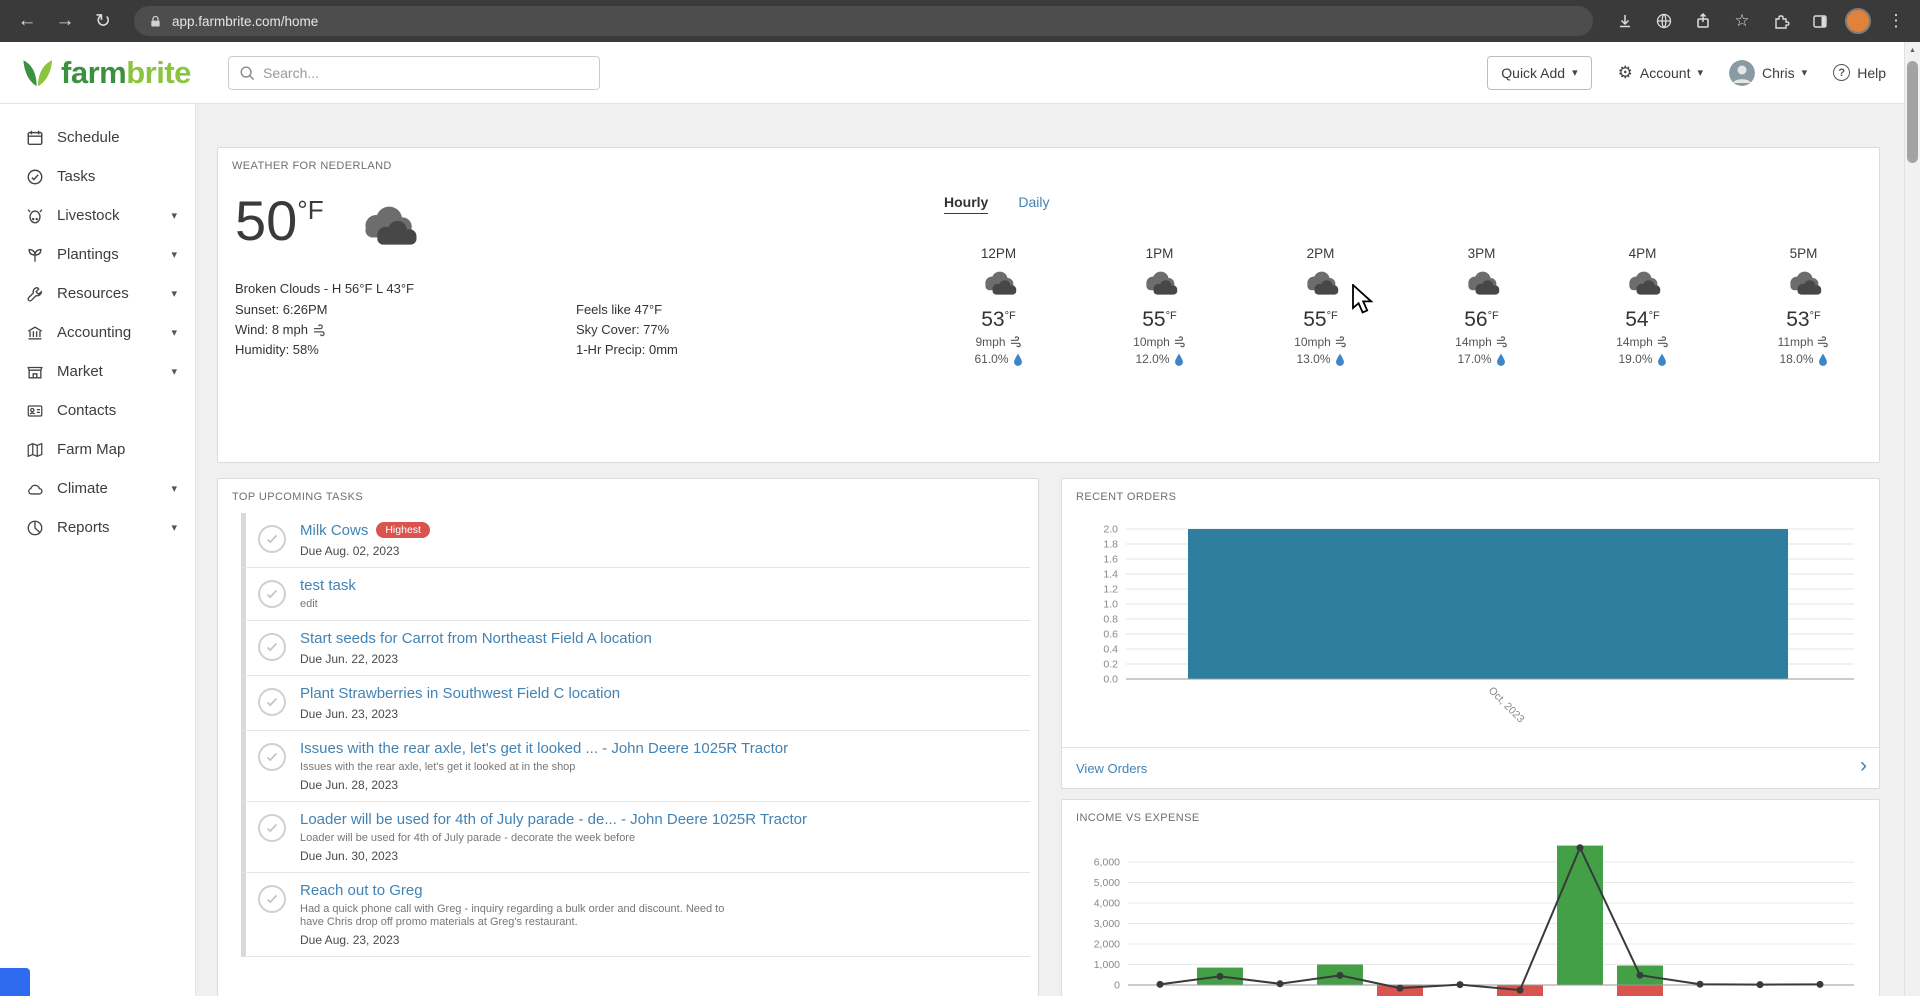  What do you see at coordinates (281, 309) in the screenshot?
I see `sunset-value: Sunset: 6:26PM` at bounding box center [281, 309].